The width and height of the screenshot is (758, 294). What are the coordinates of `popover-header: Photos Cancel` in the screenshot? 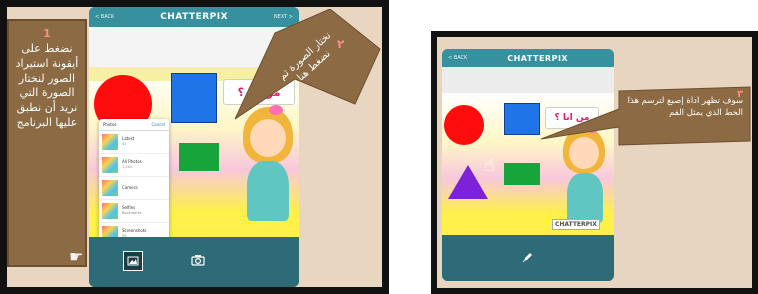 It's located at (134, 125).